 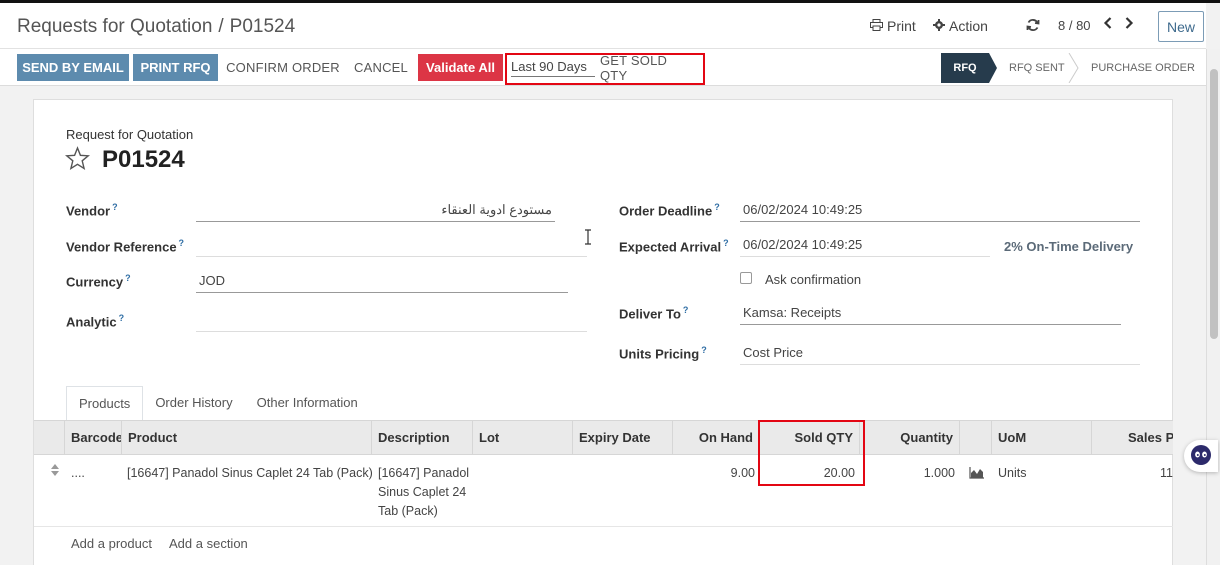 I want to click on tab-products: Products, so click(x=105, y=403).